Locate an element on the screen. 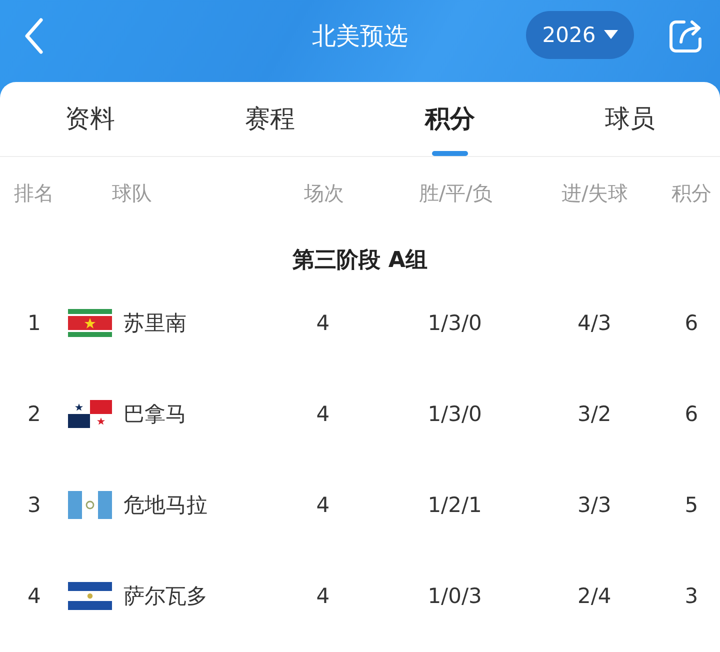 This screenshot has width=720, height=652. rank-cell-text: 2 is located at coordinates (34, 414).